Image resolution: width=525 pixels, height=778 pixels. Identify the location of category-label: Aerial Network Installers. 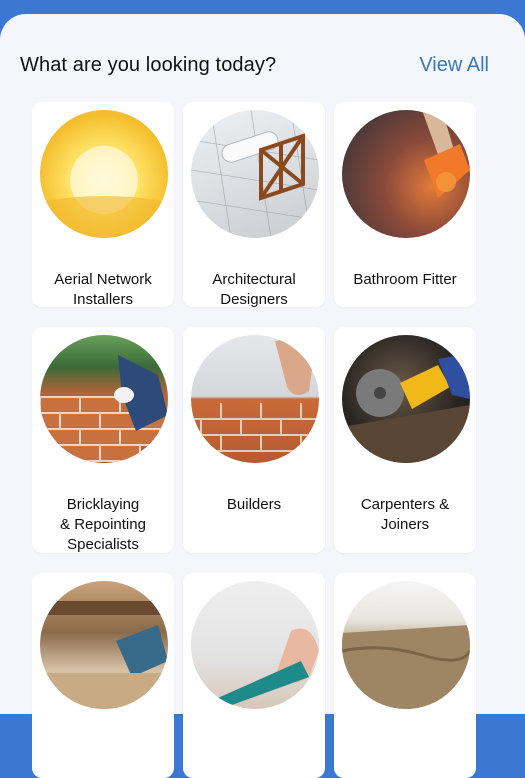
(103, 289).